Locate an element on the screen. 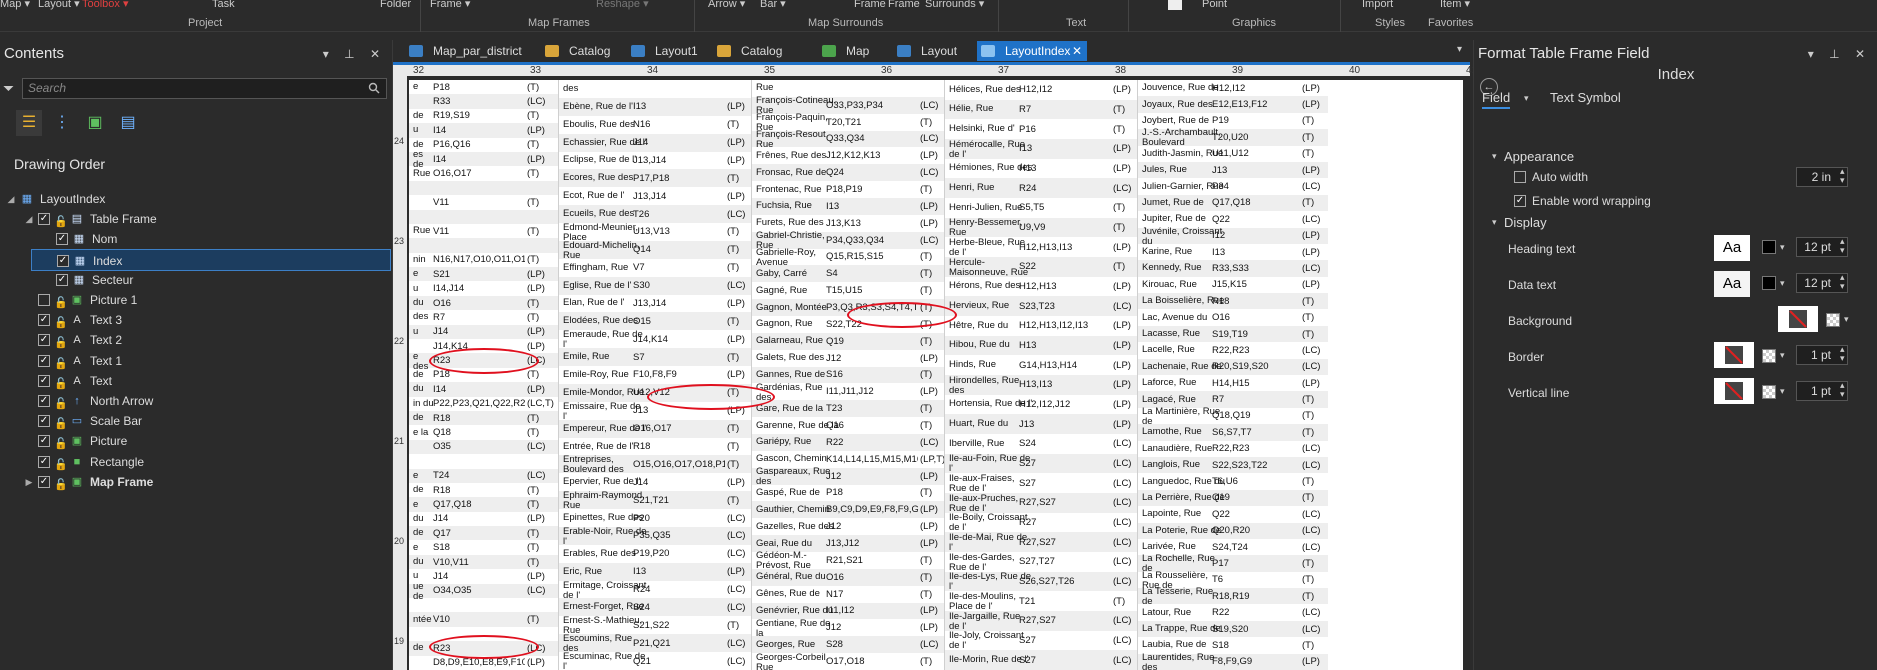 The image size is (1877, 670). layer-table-frame: ◢ ✓ 🔓 ▤ Table Frame is located at coordinates (196, 219).